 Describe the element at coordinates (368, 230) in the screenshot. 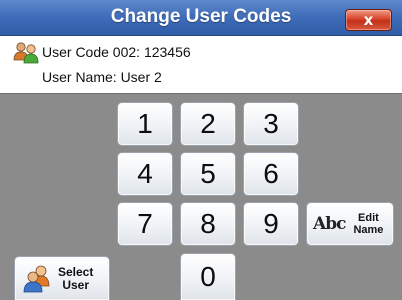

I see `edit-name-label-line2: Name` at that location.